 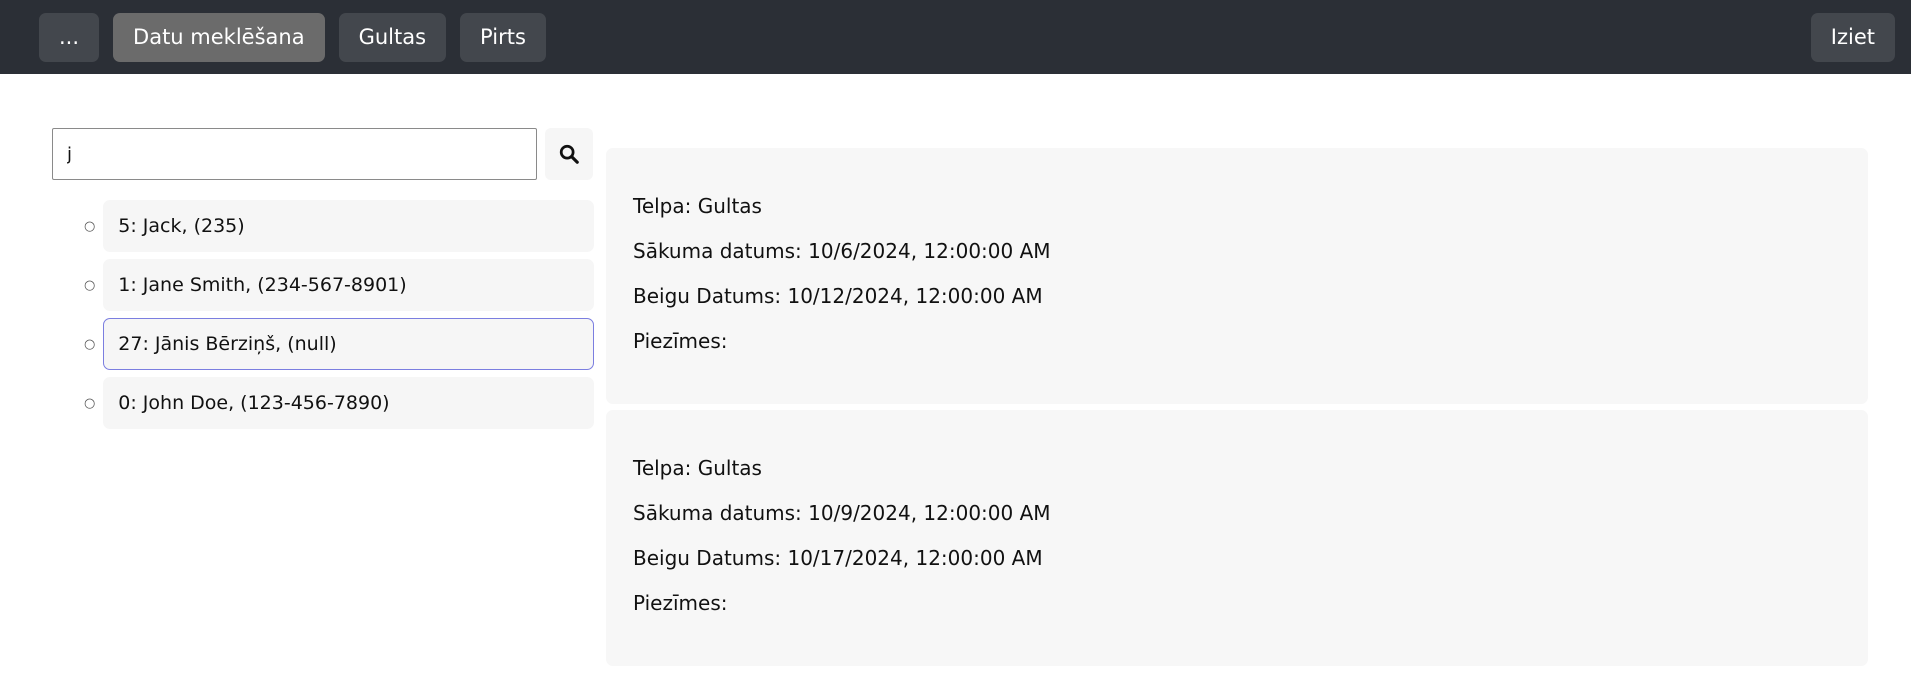 What do you see at coordinates (294, 154) in the screenshot?
I see `search-input` at bounding box center [294, 154].